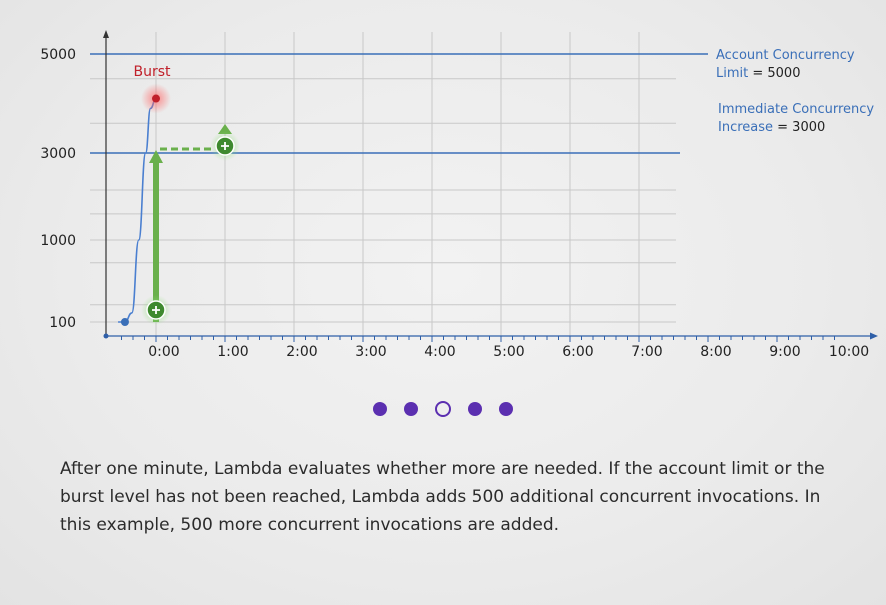  What do you see at coordinates (301, 352) in the screenshot?
I see `x-tick-label: 2:00` at bounding box center [301, 352].